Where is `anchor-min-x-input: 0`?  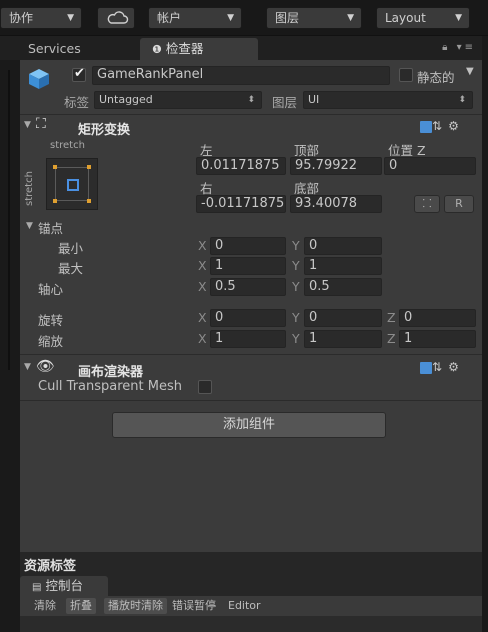
anchor-min-x-input: 0 is located at coordinates (248, 246).